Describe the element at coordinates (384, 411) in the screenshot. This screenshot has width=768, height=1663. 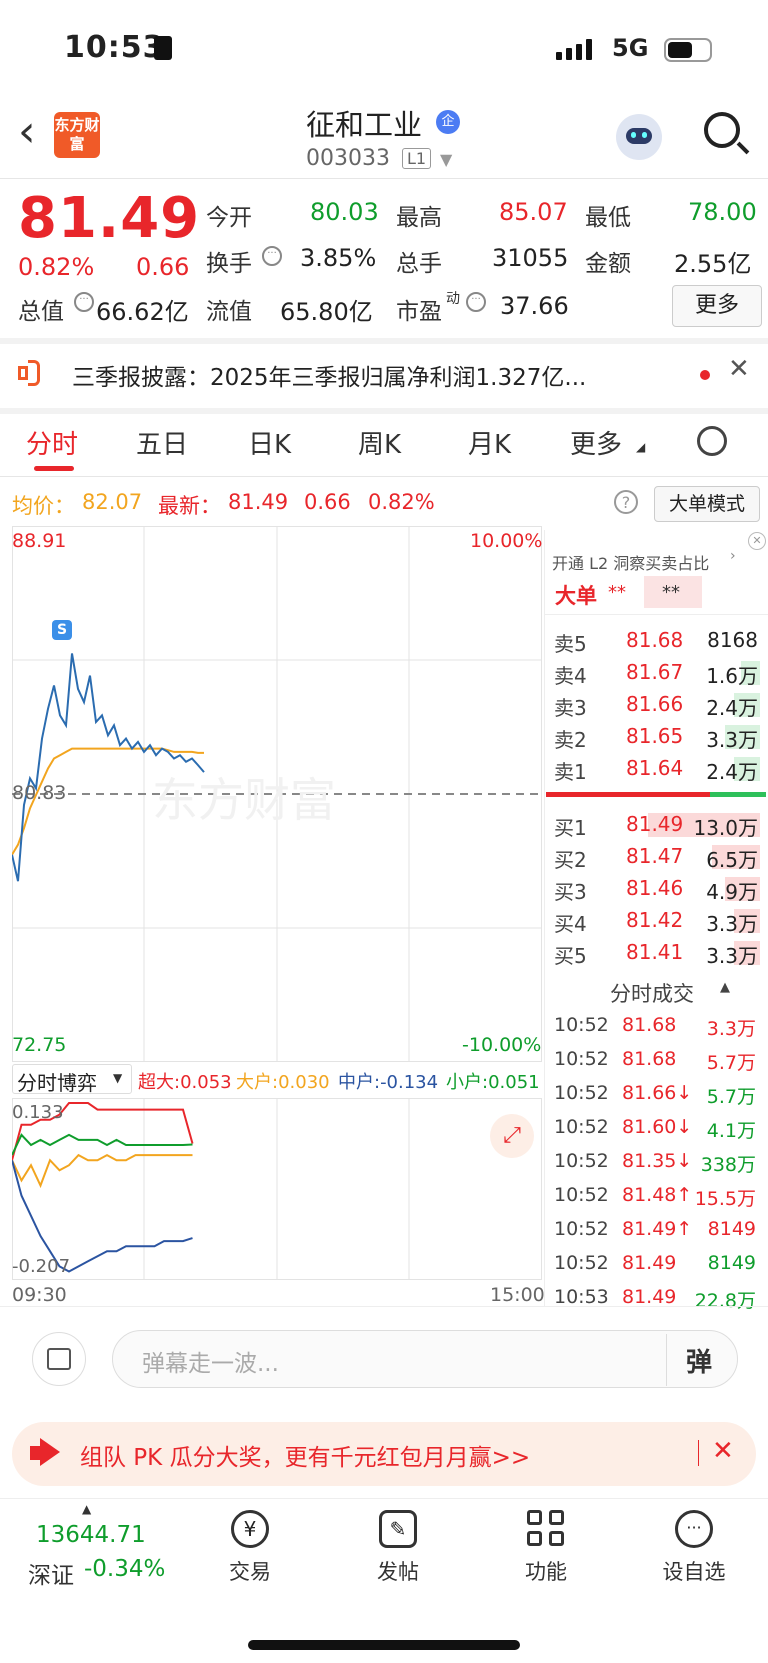
I see `section-gap` at that location.